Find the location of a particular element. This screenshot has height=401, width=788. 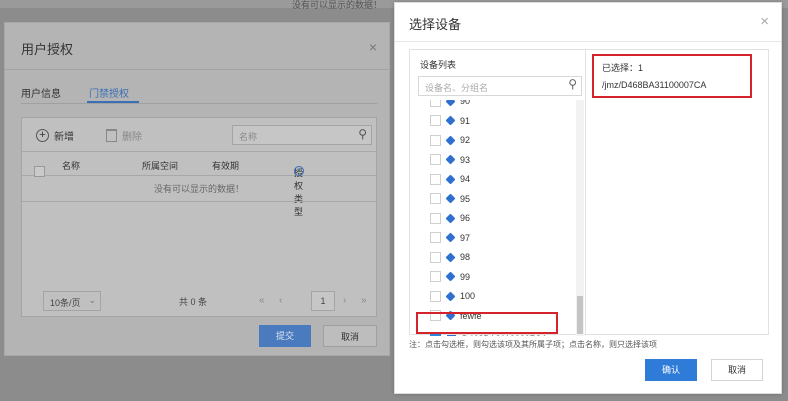

tree-item: 99 is located at coordinates (450, 277).